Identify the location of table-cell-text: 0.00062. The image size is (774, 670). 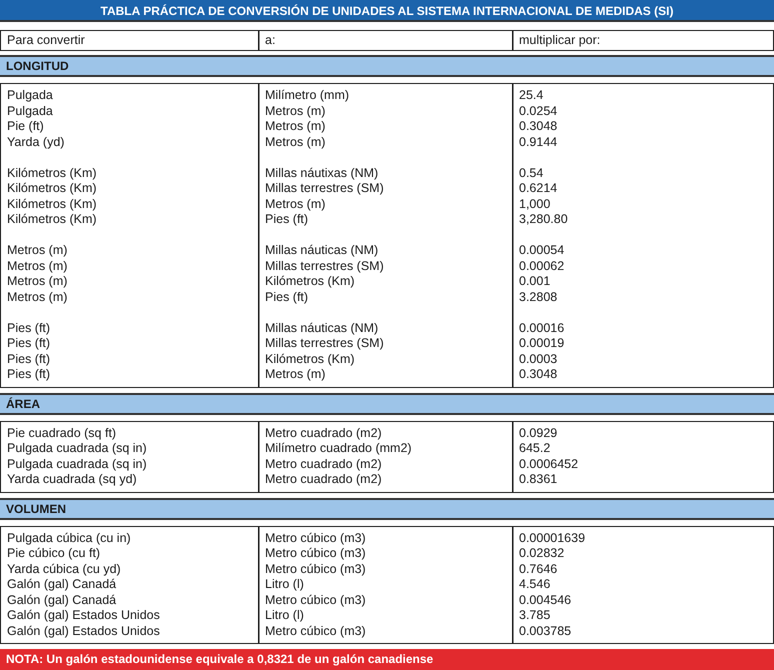
(542, 266).